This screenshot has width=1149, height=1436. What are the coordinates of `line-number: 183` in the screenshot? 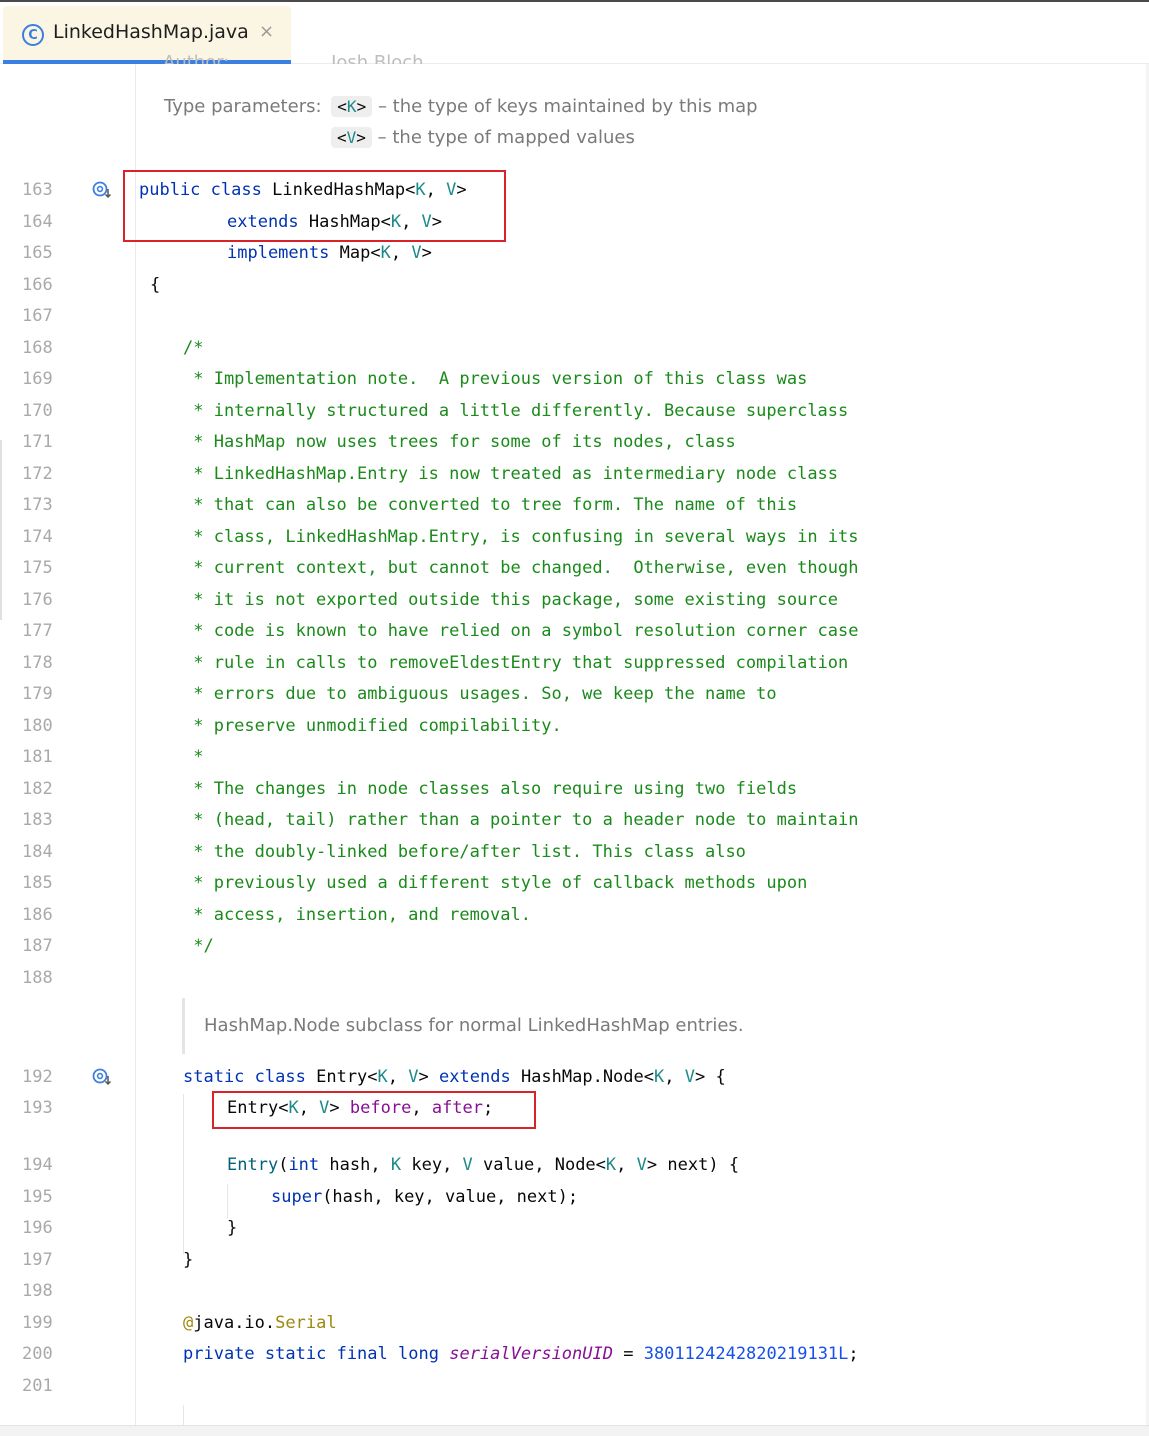 It's located at (37, 820).